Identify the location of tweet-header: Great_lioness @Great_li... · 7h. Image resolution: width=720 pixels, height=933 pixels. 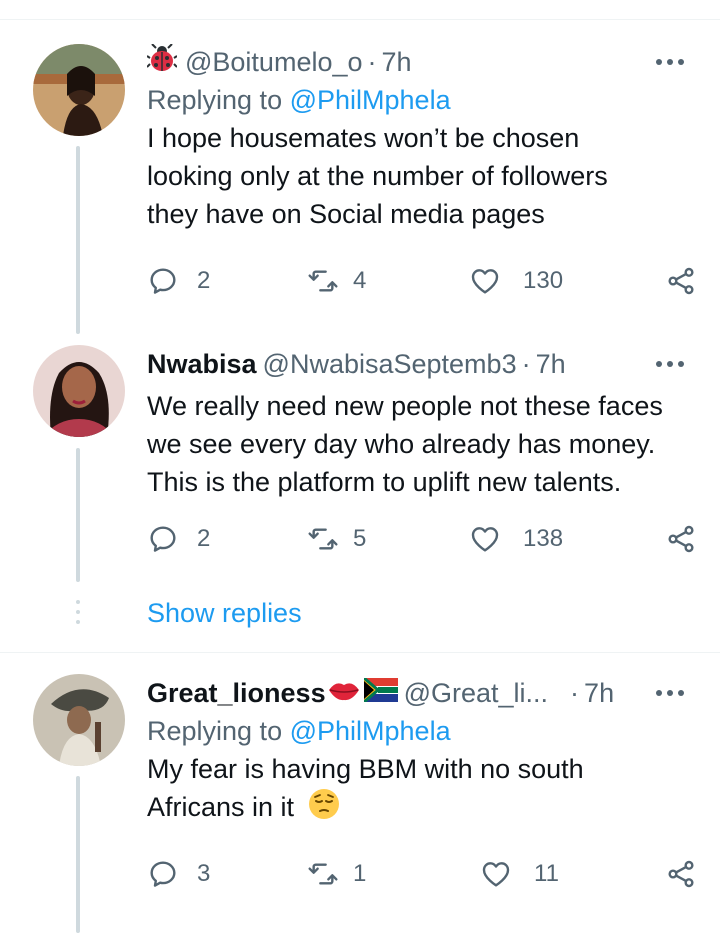
(421, 693).